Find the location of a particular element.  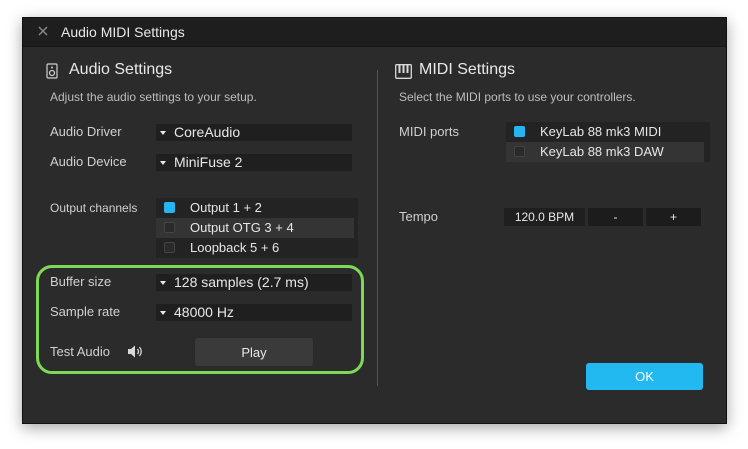

tempo-label: Tempo is located at coordinates (419, 216).